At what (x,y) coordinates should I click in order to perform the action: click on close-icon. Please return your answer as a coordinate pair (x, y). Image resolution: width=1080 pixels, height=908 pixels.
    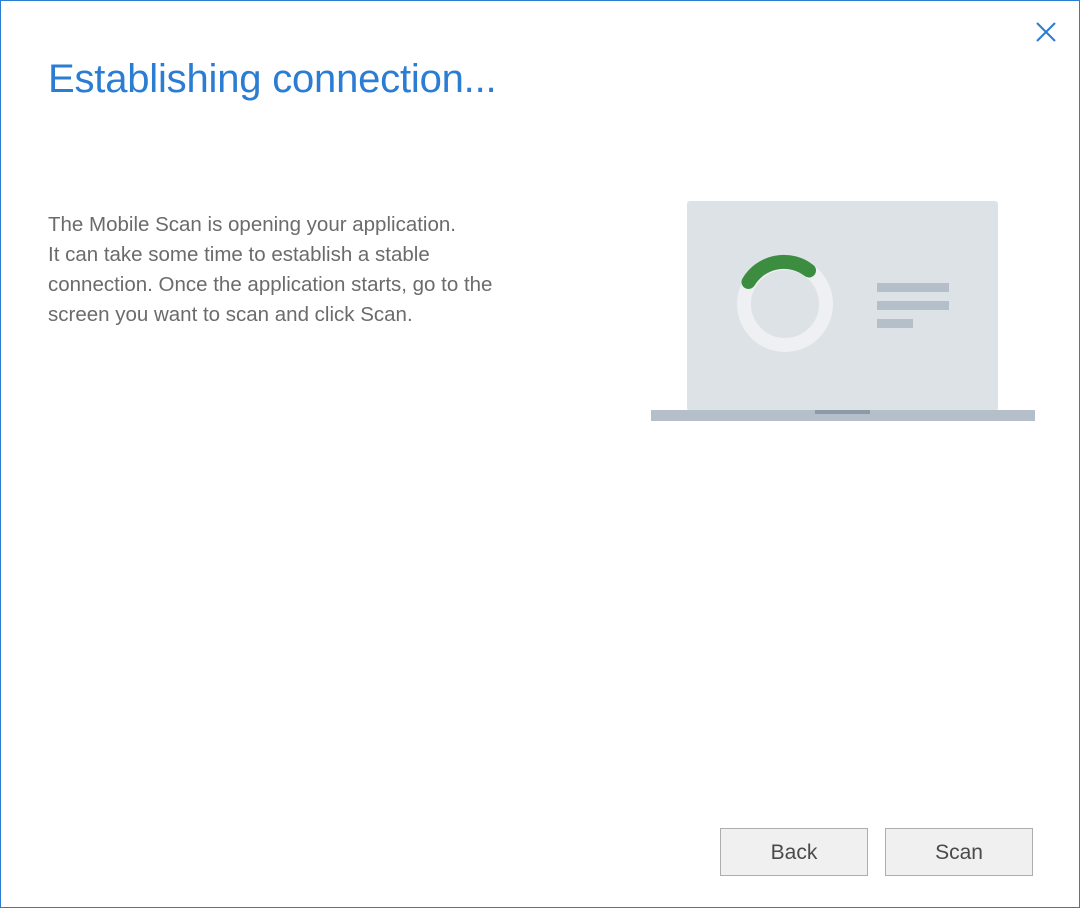
    Looking at the image, I should click on (1046, 32).